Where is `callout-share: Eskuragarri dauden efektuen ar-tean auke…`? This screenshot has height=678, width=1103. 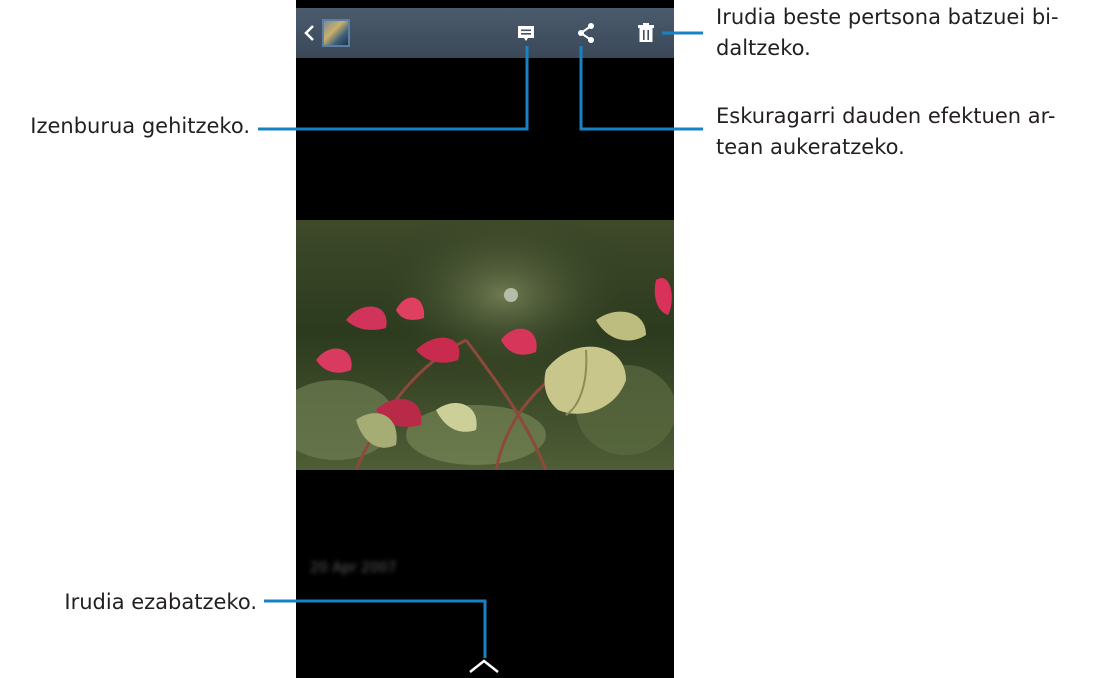
callout-share: Eskuragarri dauden efektuen ar-tean auke… is located at coordinates (886, 131).